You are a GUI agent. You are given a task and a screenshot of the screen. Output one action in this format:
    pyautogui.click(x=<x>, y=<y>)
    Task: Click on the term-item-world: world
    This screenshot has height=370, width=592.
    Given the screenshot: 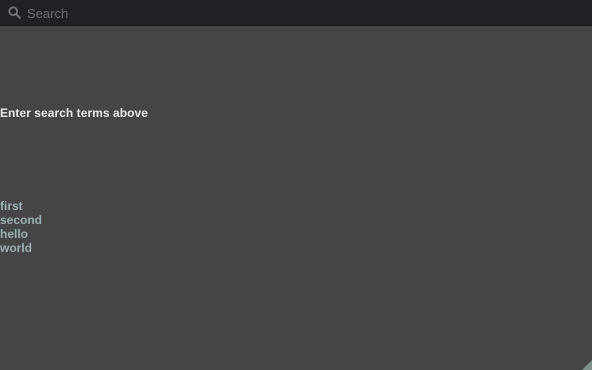 What is the action you would take?
    pyautogui.click(x=21, y=248)
    